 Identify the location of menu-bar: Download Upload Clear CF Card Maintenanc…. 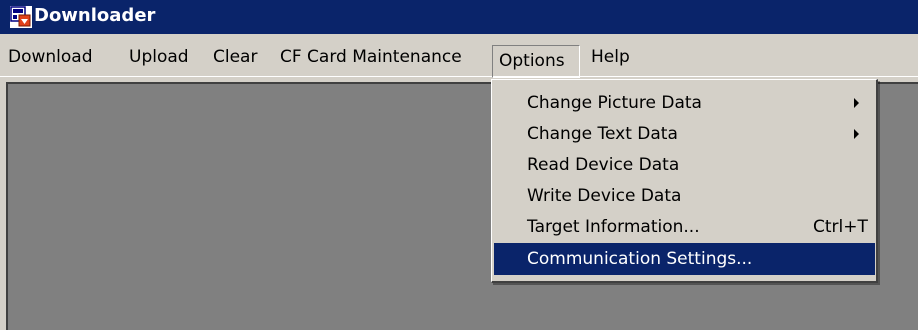
(459, 56).